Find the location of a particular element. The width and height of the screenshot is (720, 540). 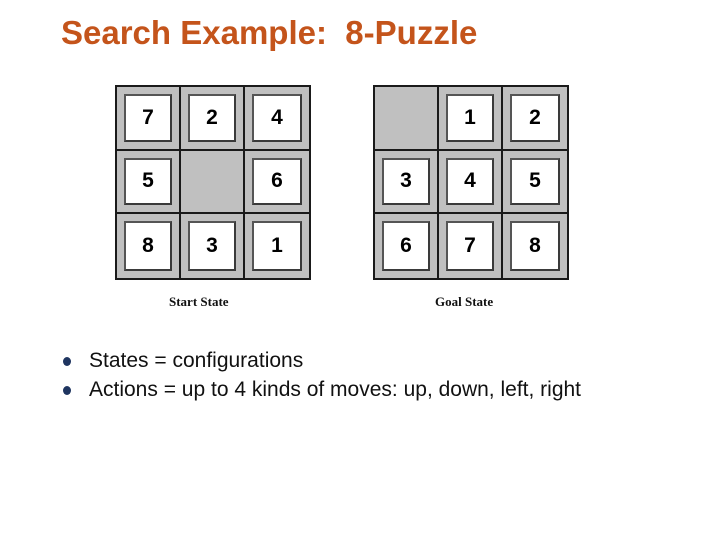

start-state-caption: Start State is located at coordinates (199, 301).